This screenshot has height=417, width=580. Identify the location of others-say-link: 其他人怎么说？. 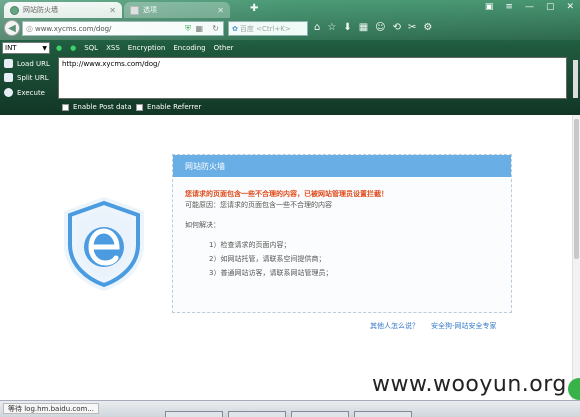
(394, 326).